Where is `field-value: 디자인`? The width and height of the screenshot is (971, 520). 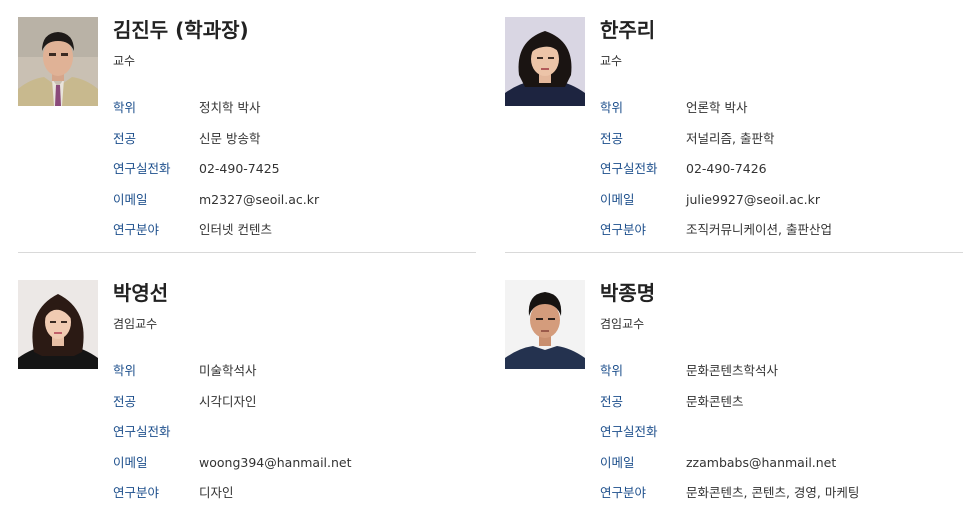
field-value: 디자인 is located at coordinates (216, 492).